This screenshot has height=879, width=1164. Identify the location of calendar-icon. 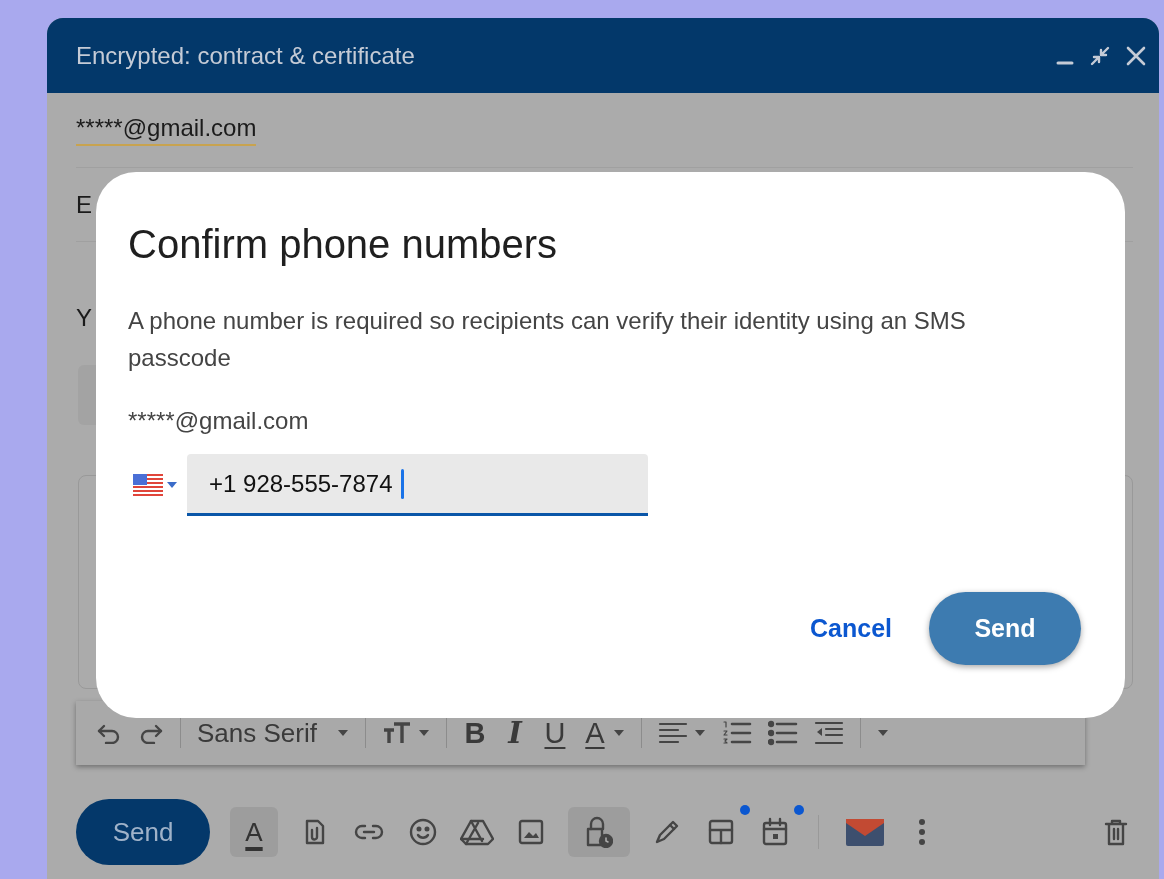
(775, 832).